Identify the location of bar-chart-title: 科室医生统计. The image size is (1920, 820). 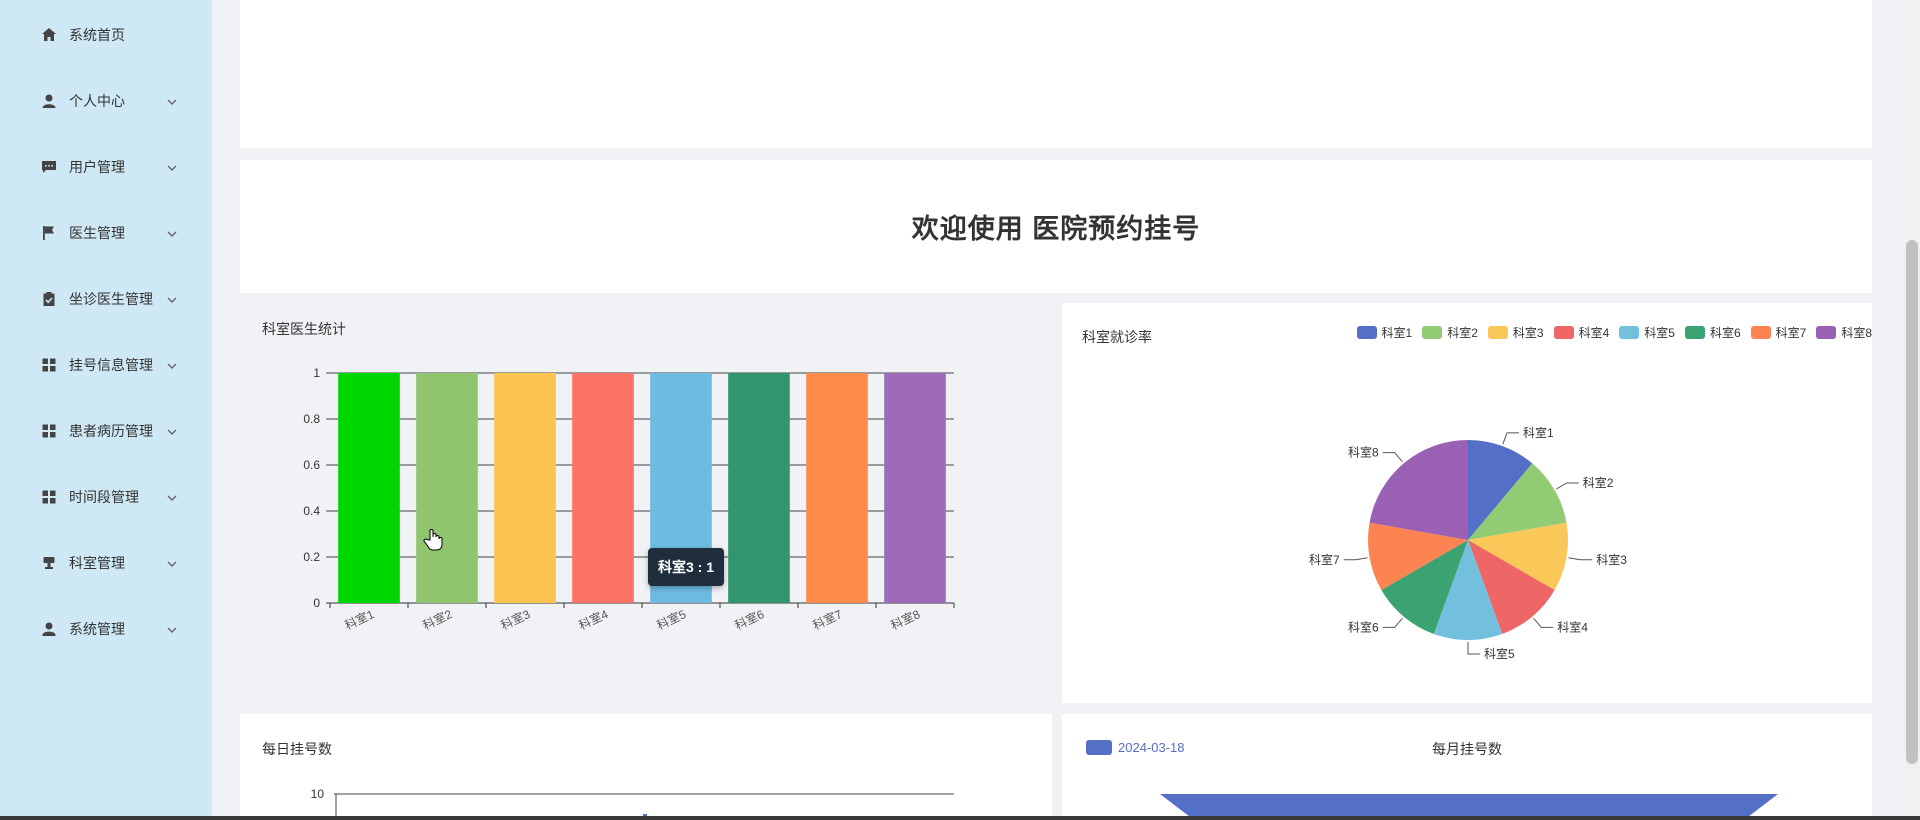
(304, 329).